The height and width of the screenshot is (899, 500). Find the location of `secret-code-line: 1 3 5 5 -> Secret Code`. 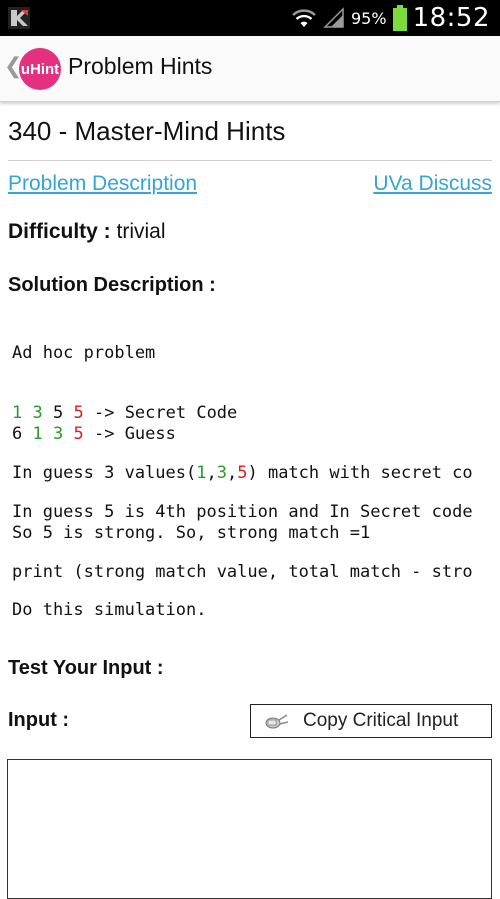

secret-code-line: 1 3 5 5 -> Secret Code is located at coordinates (256, 413).